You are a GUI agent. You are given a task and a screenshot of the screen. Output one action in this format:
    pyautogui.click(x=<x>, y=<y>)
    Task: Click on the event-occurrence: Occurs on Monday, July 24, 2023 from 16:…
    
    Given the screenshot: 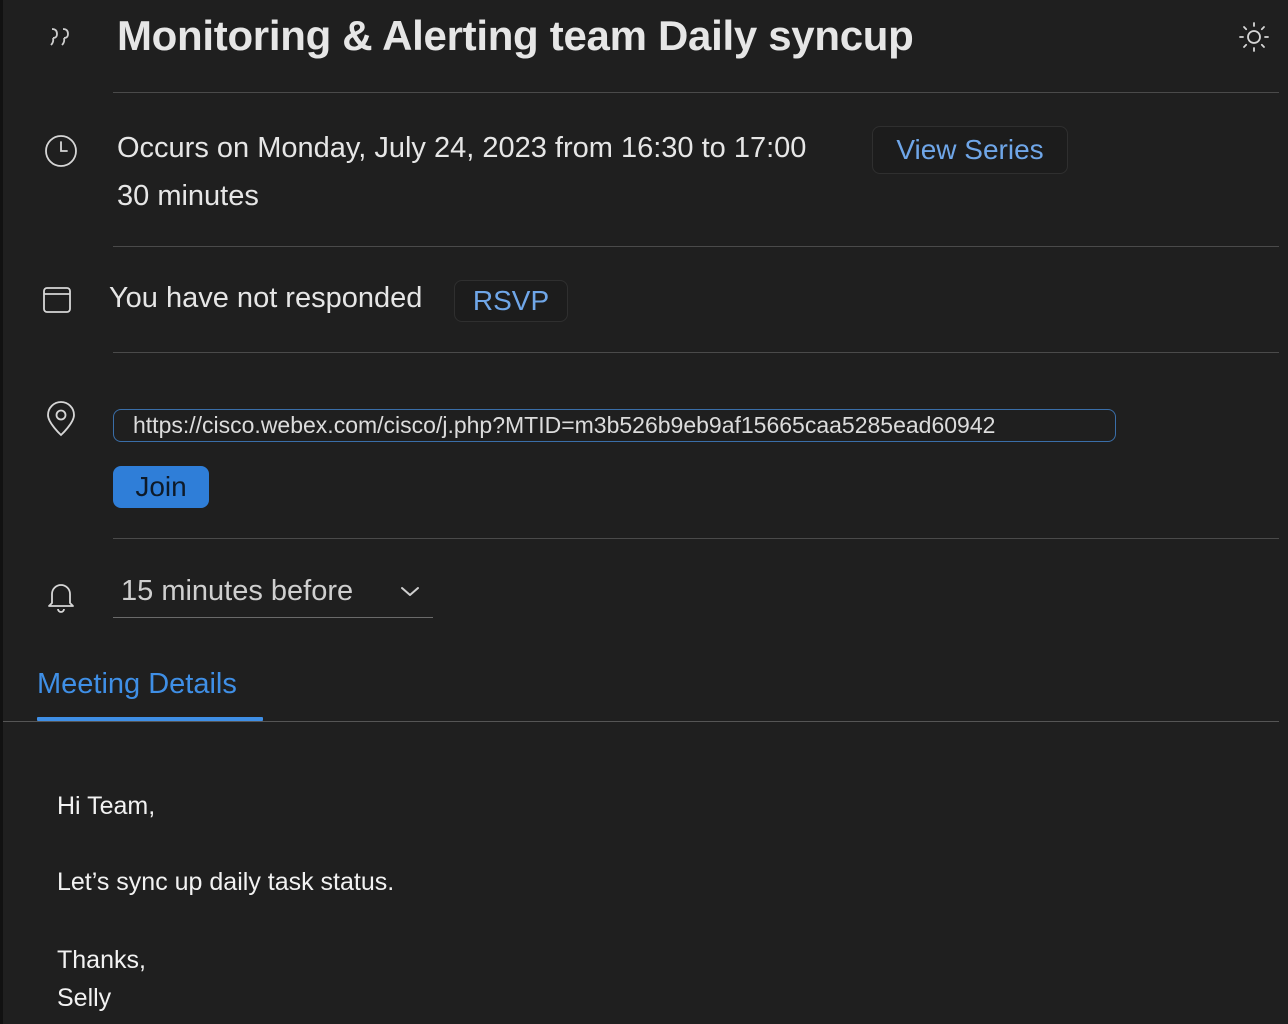 What is the action you would take?
    pyautogui.click(x=462, y=148)
    